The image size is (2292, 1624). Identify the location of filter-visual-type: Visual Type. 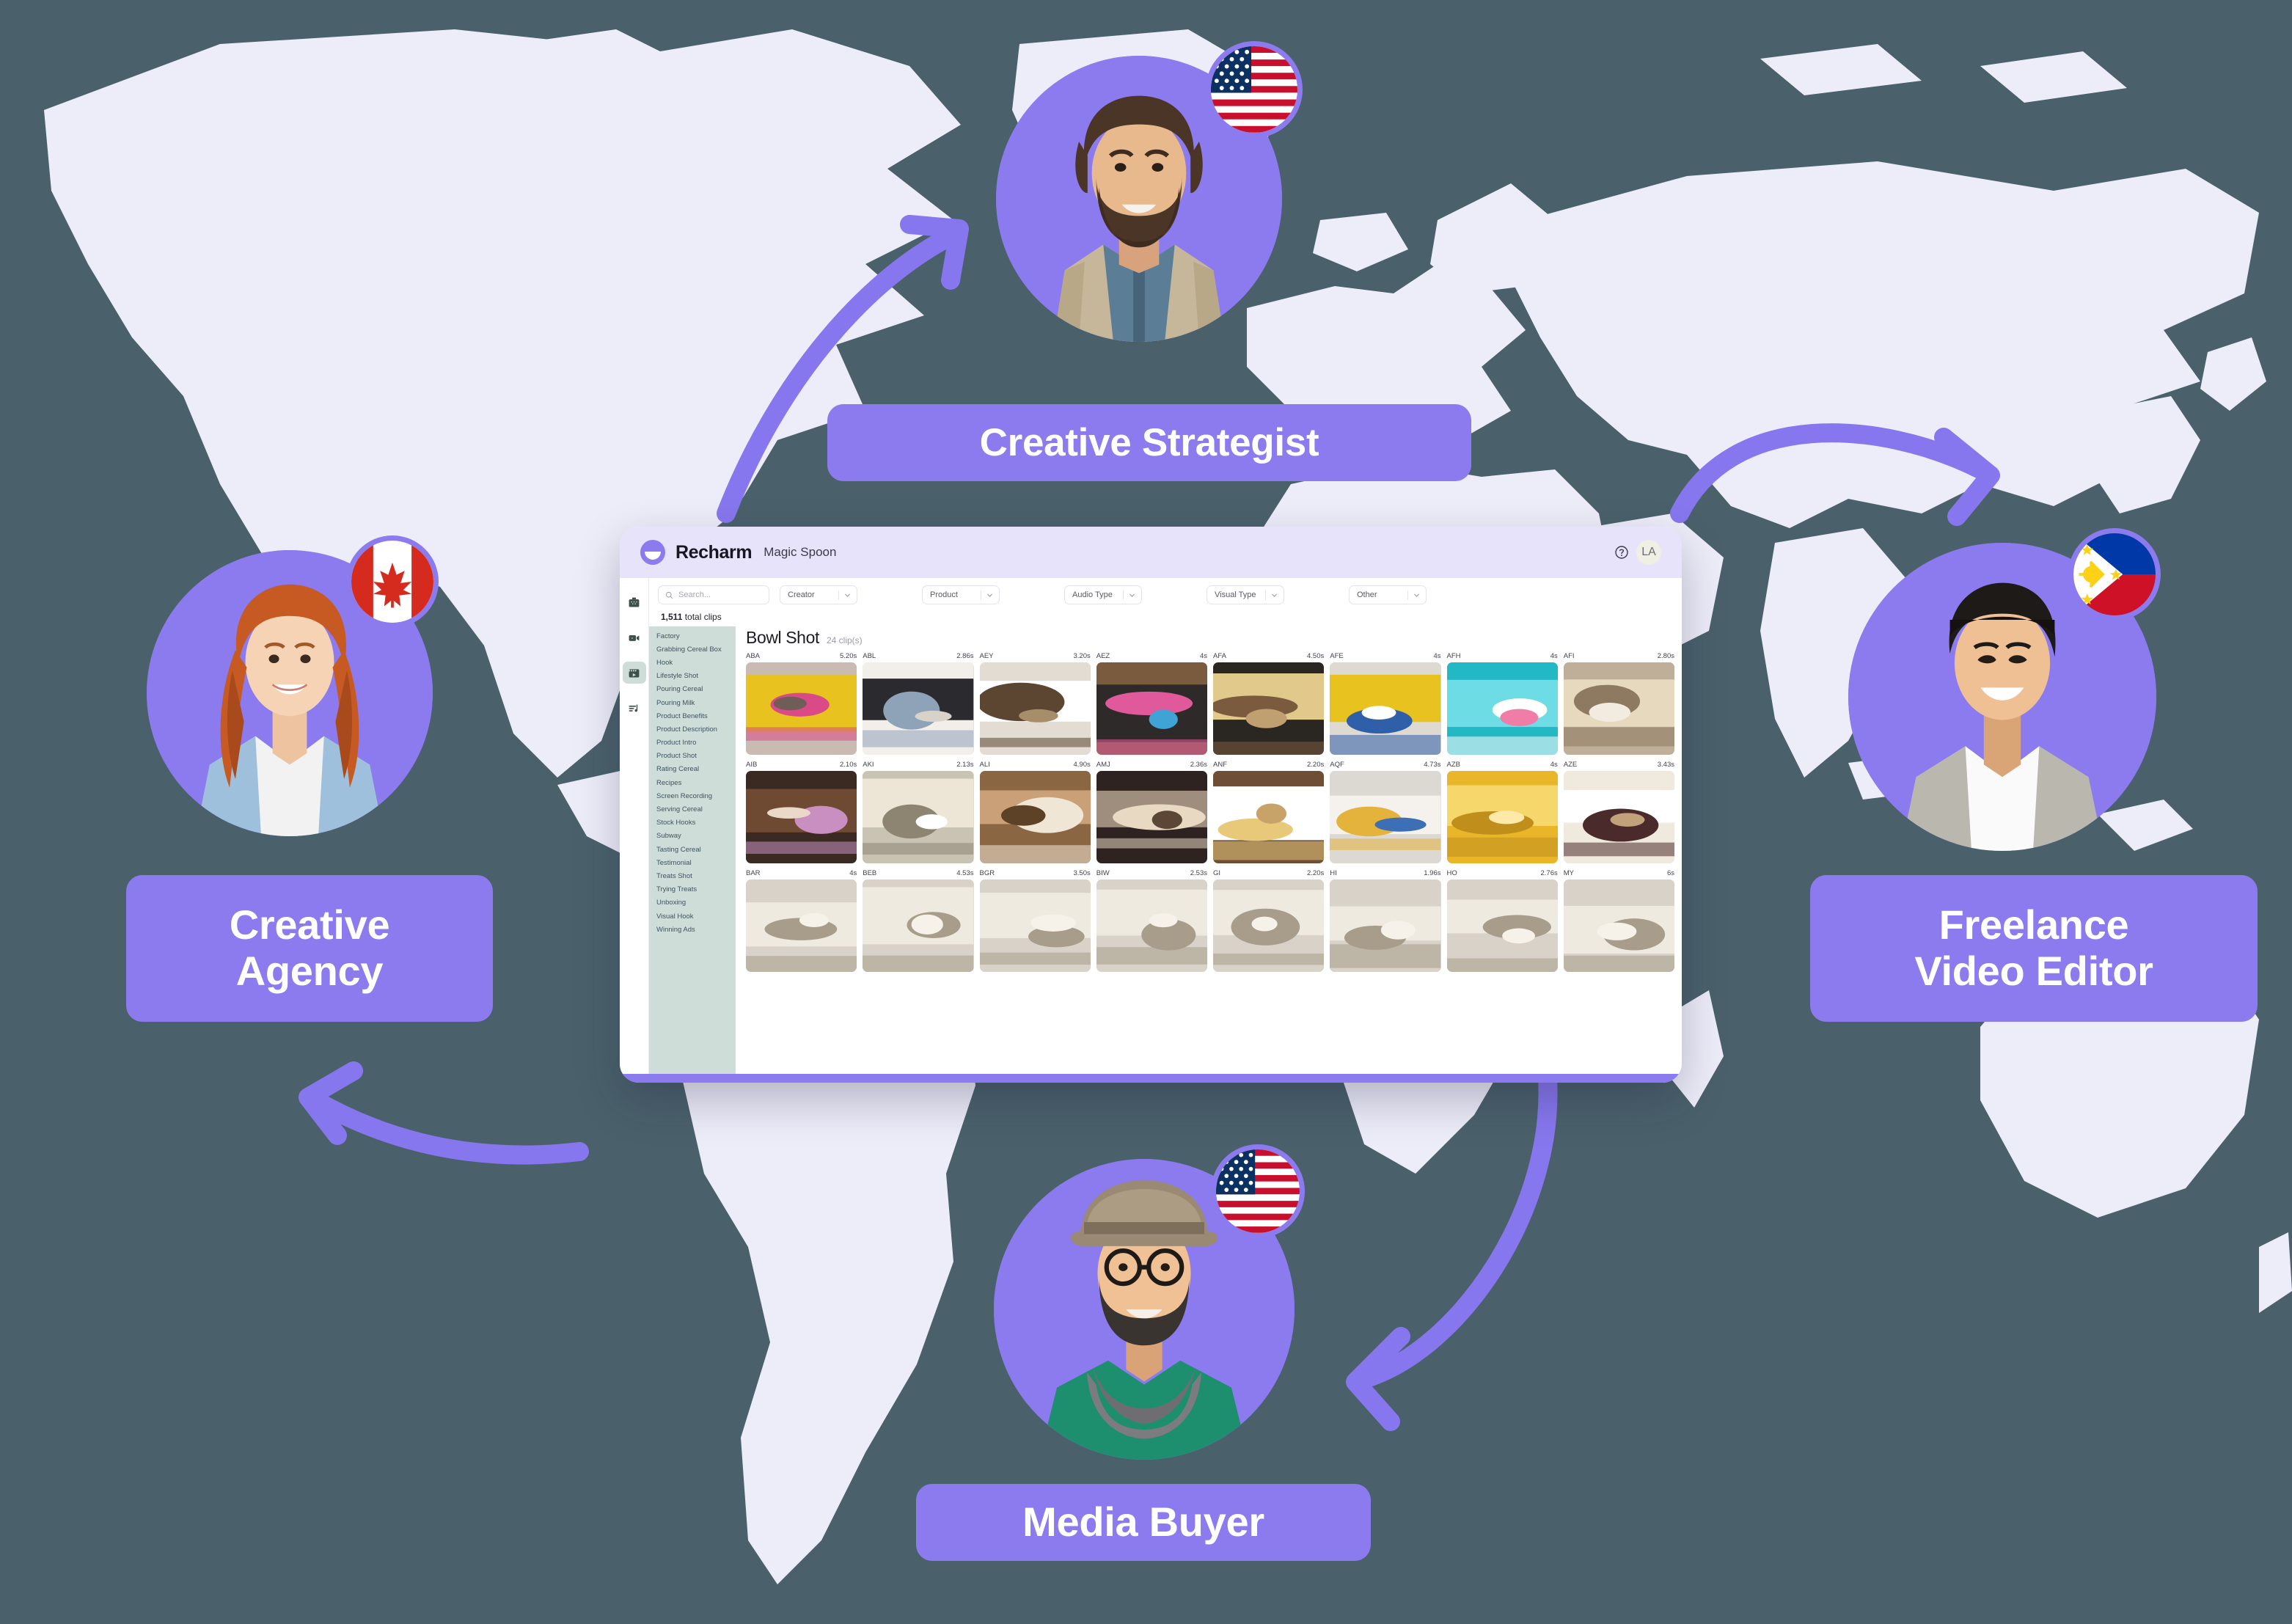
(1245, 594).